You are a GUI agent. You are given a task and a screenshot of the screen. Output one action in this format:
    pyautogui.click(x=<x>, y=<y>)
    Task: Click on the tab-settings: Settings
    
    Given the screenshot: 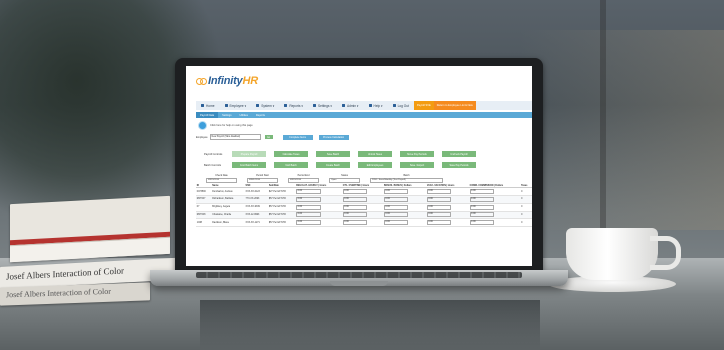 What is the action you would take?
    pyautogui.click(x=226, y=115)
    